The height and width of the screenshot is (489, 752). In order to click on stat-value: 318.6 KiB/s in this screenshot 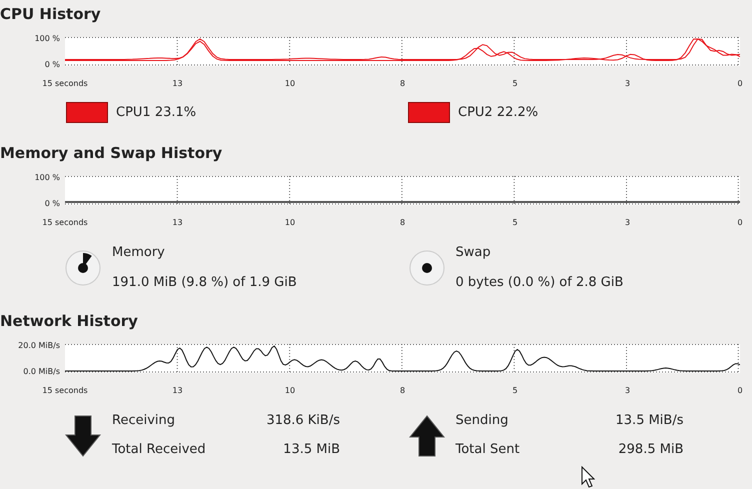, I will do `click(302, 421)`.